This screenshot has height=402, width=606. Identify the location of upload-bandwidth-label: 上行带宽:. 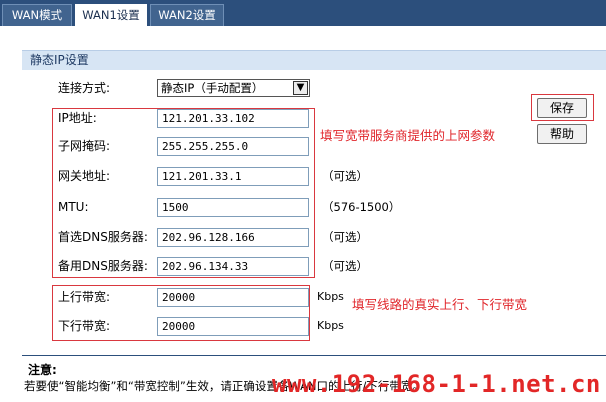
(84, 297).